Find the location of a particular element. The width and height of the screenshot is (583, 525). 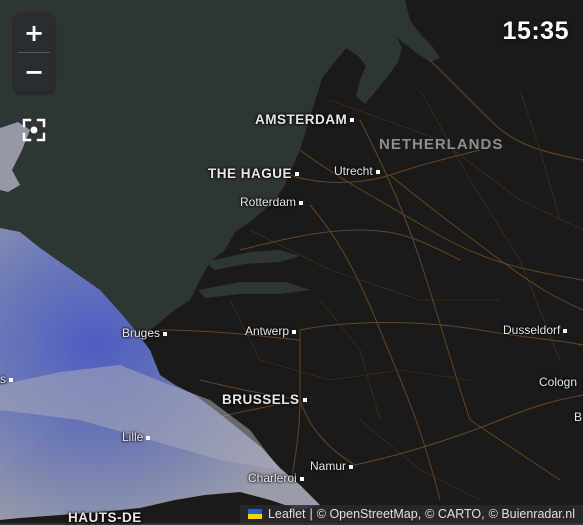

city-label-brussels: BRUSSELS is located at coordinates (264, 399).